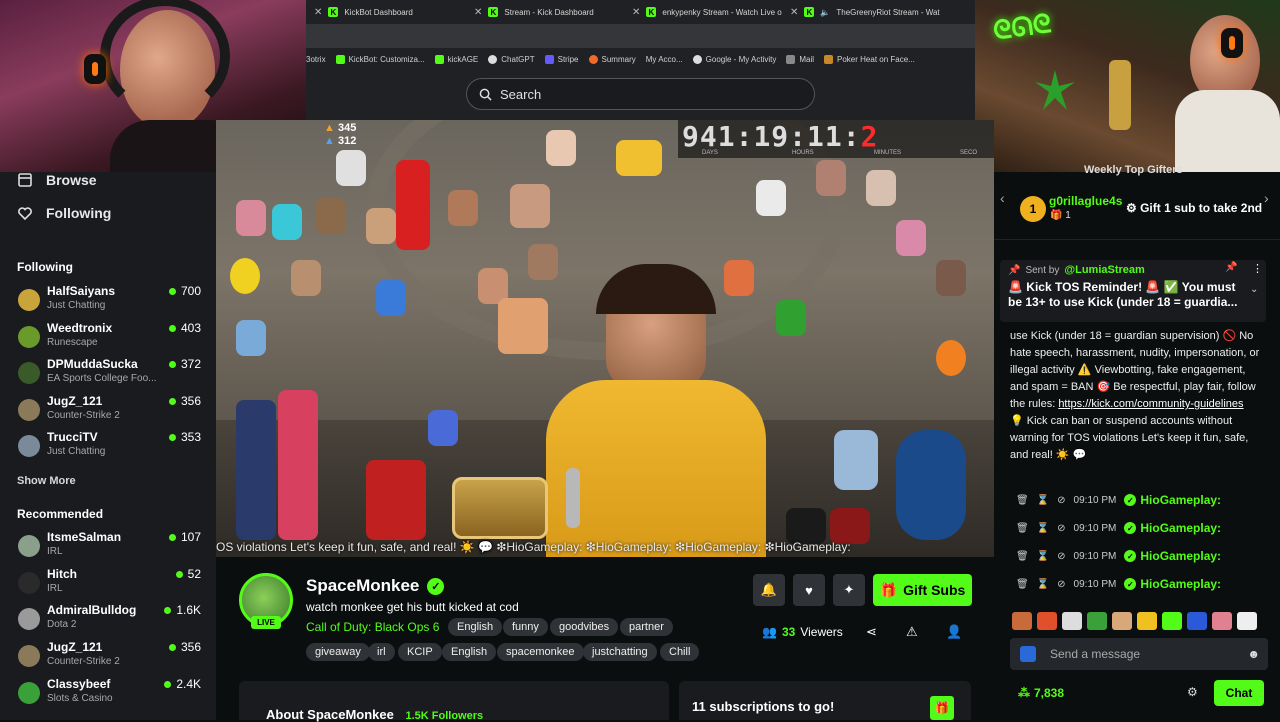 The image size is (1280, 722). I want to click on nav-following: Following, so click(64, 213).